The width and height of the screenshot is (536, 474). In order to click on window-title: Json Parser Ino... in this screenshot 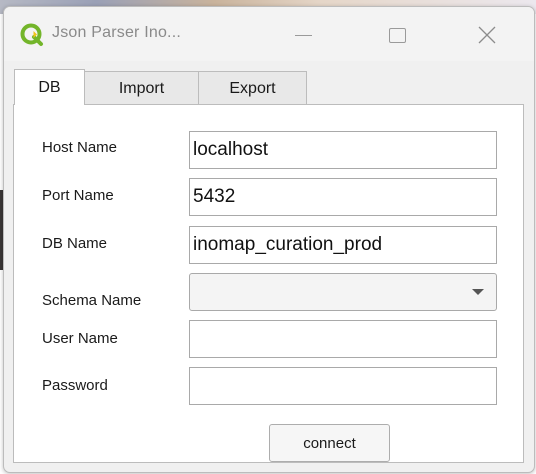, I will do `click(116, 32)`.